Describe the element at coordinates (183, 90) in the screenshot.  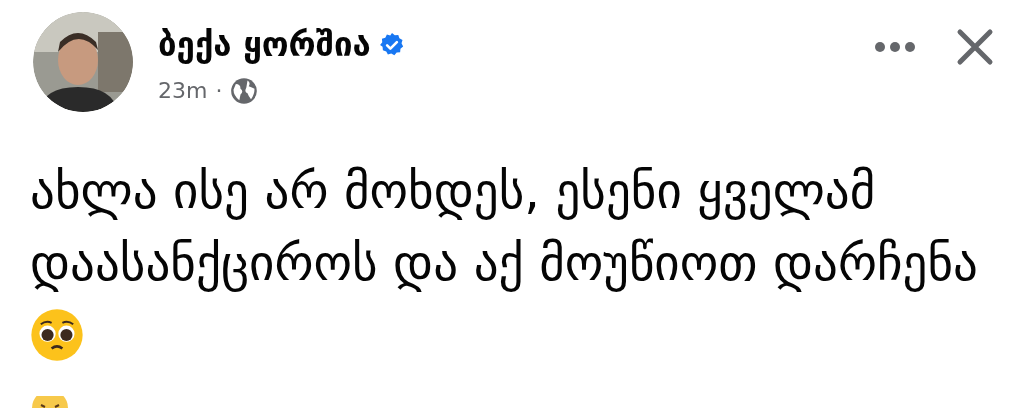
I see `post-time: 23m` at that location.